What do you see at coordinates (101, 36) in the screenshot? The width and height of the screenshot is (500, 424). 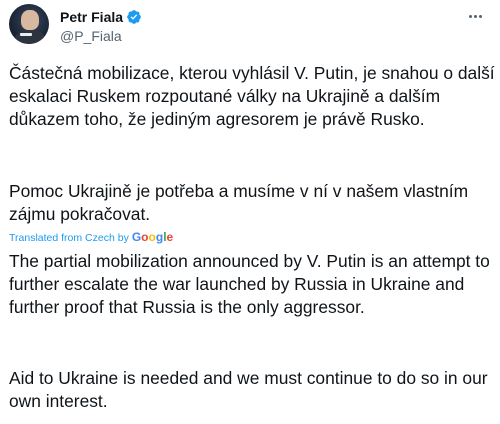 I see `author-handle: @P_Fiala` at bounding box center [101, 36].